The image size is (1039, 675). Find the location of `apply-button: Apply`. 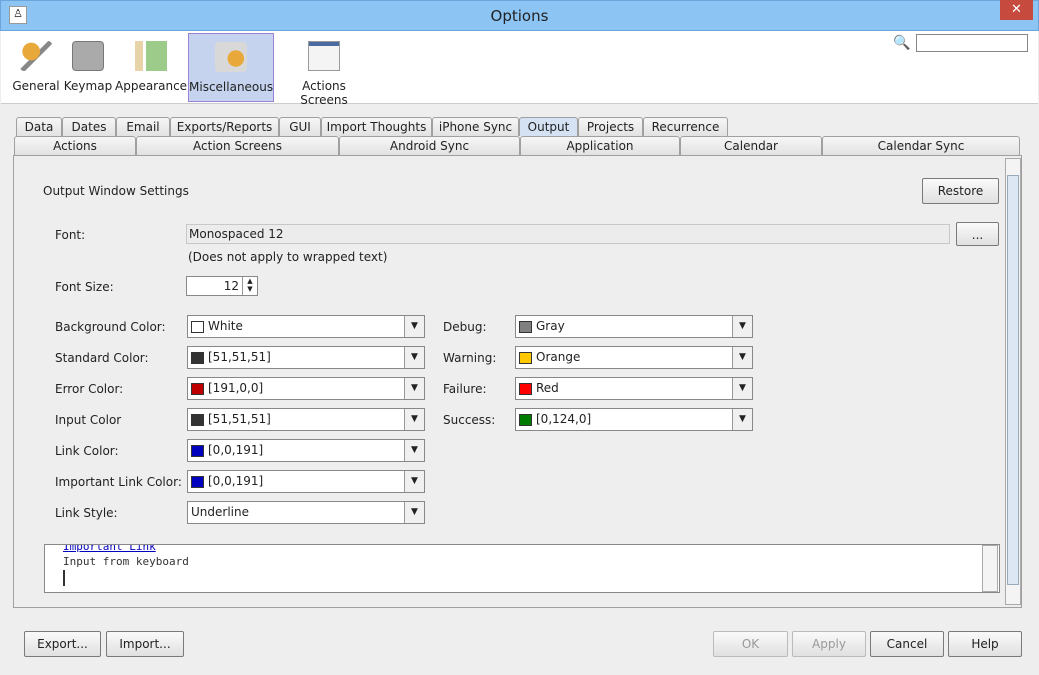

apply-button: Apply is located at coordinates (829, 644).